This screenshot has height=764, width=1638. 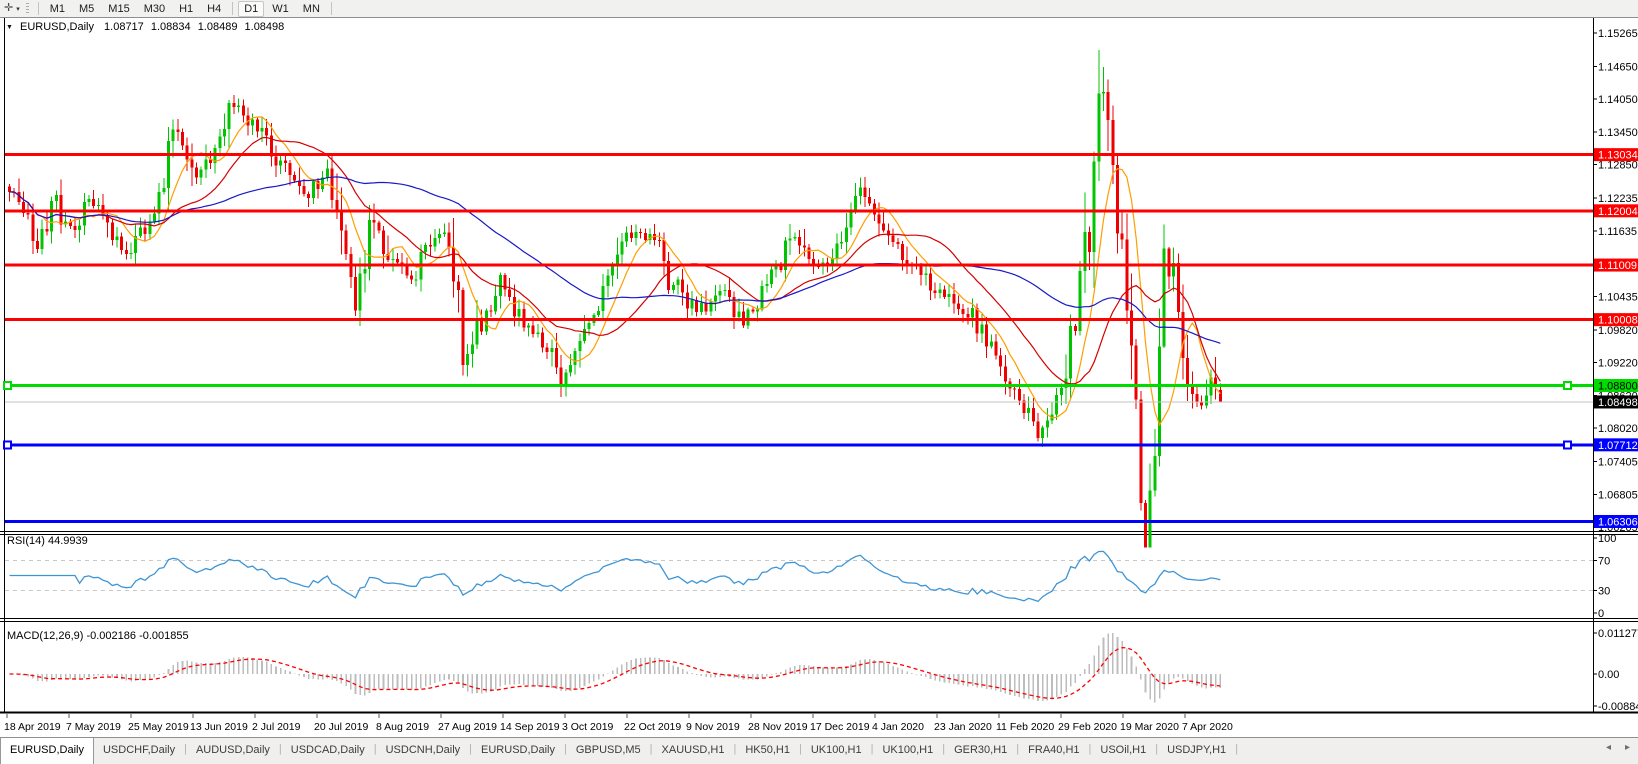 I want to click on price-line-label: 1.12004, so click(x=1618, y=212).